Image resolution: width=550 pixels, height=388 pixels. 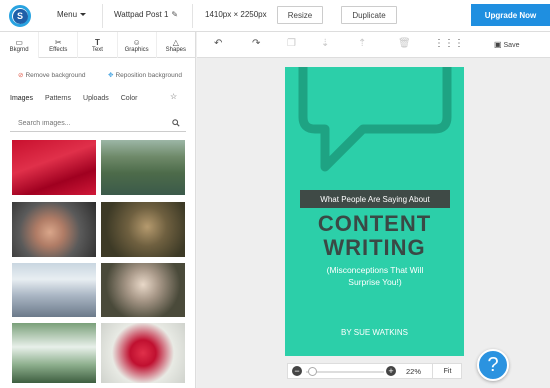 I want to click on subtab-images: Images, so click(x=21, y=98).